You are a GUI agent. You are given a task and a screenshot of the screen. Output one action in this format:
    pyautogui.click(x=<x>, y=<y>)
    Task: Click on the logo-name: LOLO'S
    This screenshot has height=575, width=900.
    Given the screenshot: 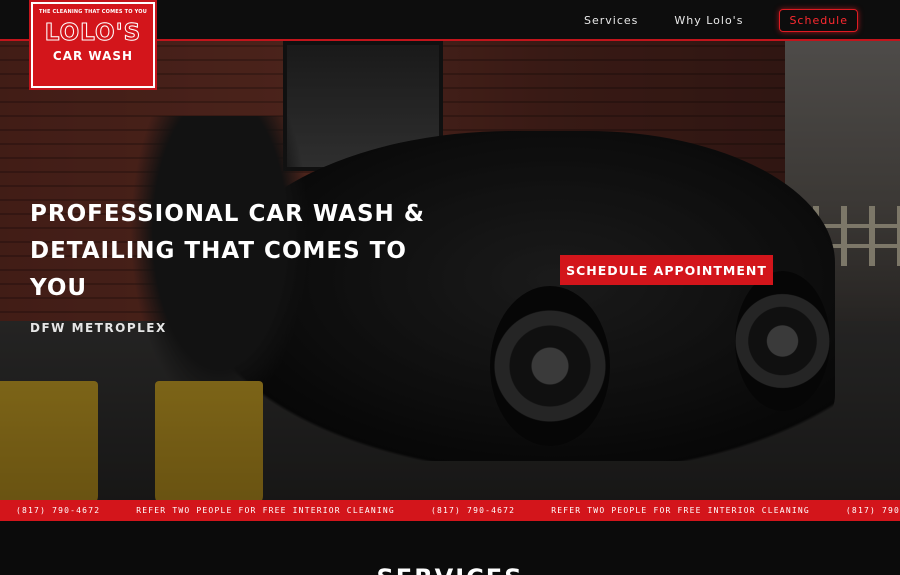 What is the action you would take?
    pyautogui.click(x=93, y=33)
    